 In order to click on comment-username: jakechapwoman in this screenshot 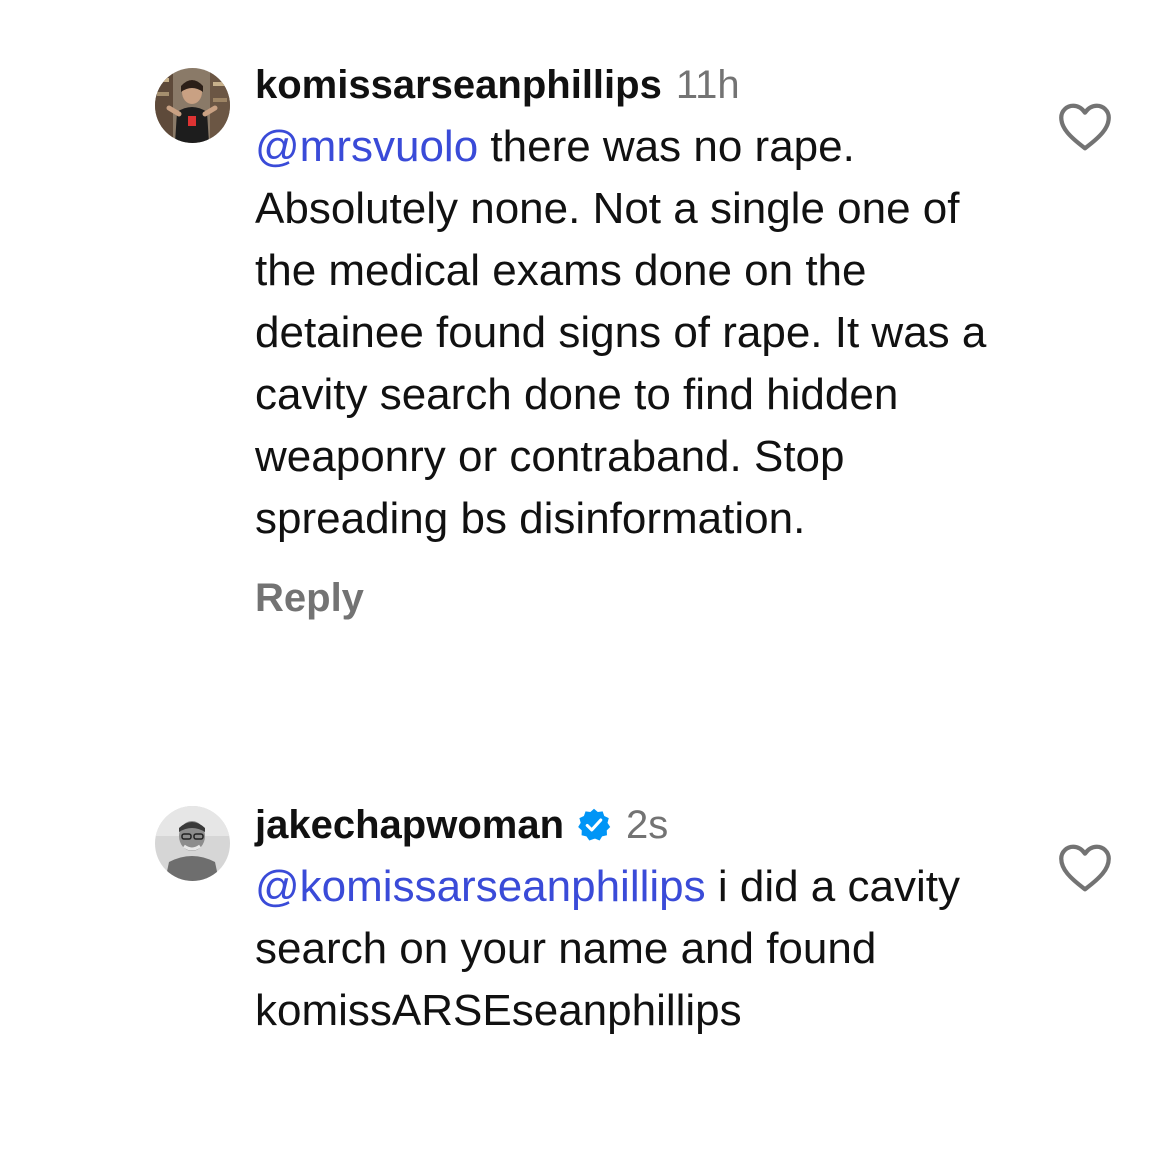, I will do `click(409, 825)`.